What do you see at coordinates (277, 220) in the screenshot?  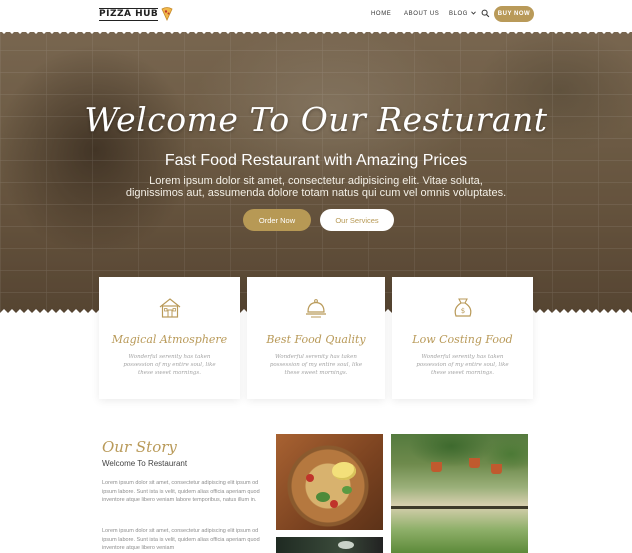 I see `order-now-button: Order Now` at bounding box center [277, 220].